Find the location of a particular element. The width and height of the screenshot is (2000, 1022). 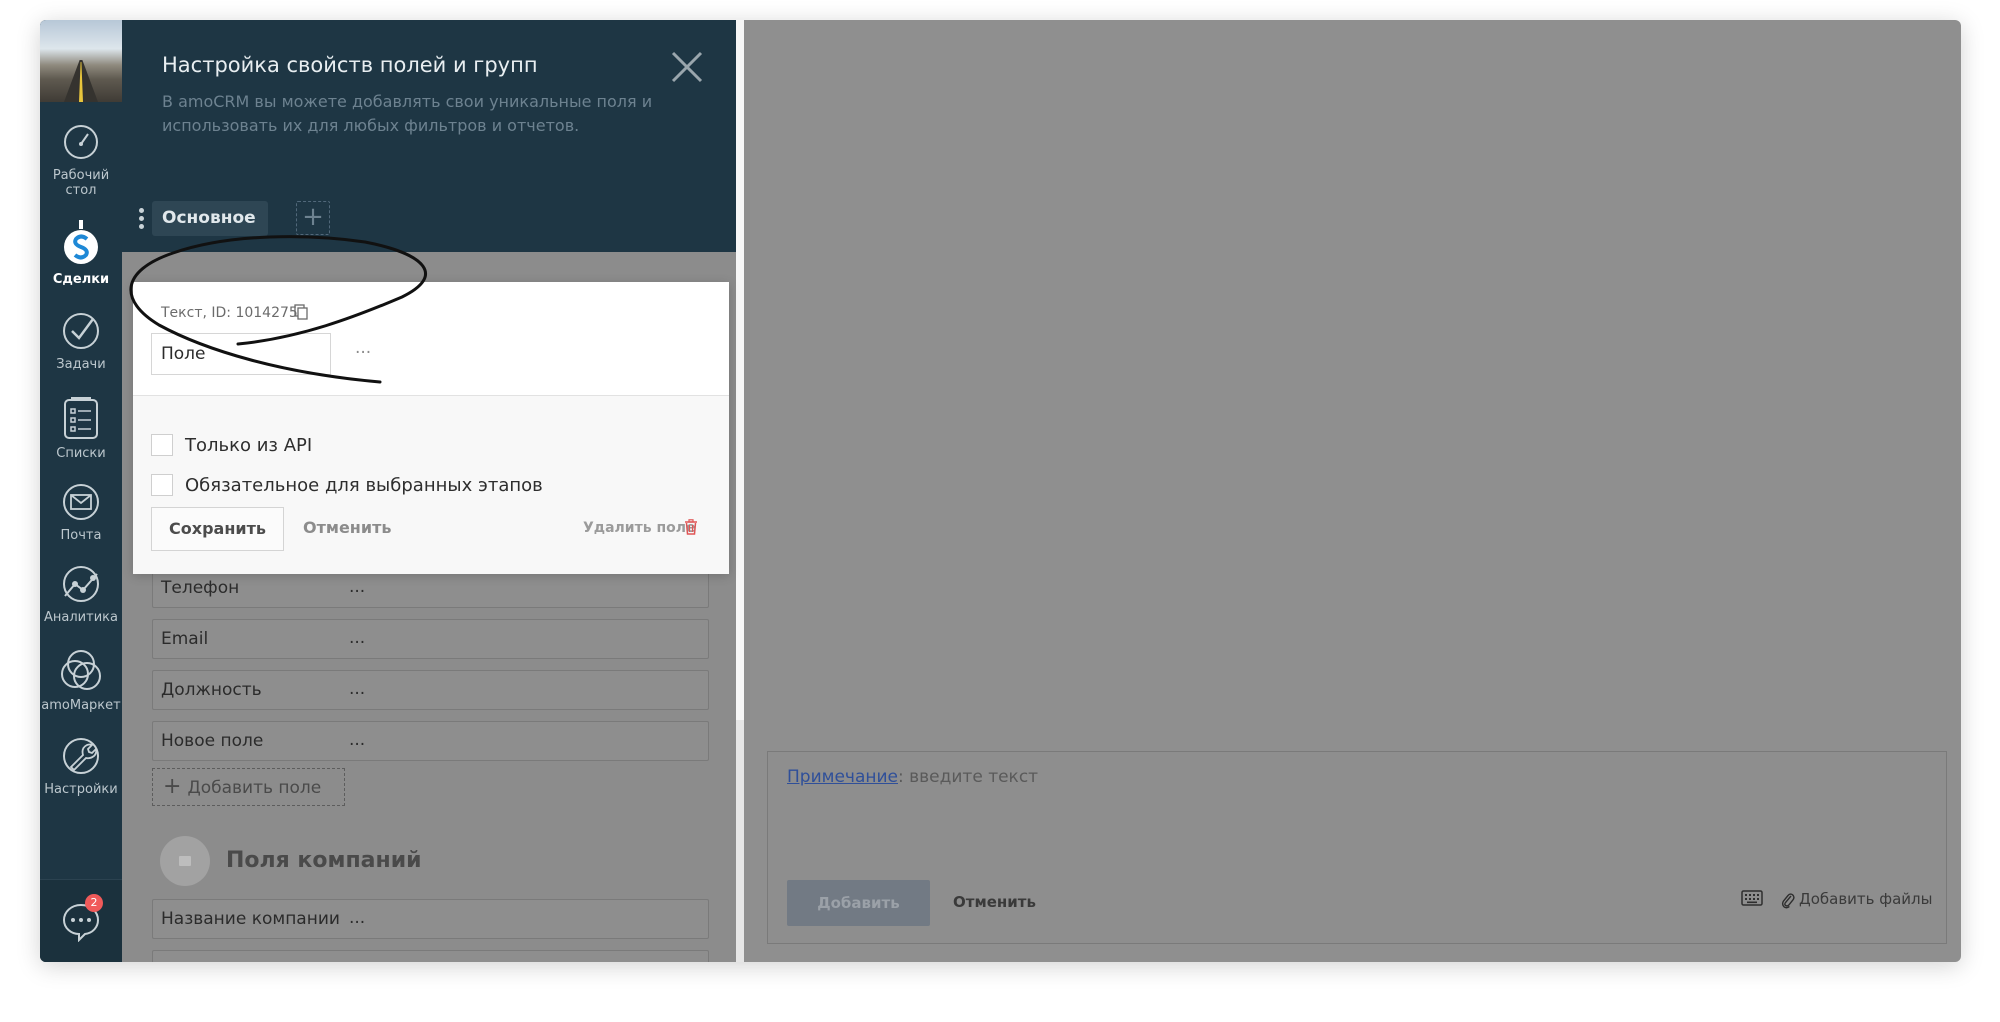

close-icon is located at coordinates (687, 67).